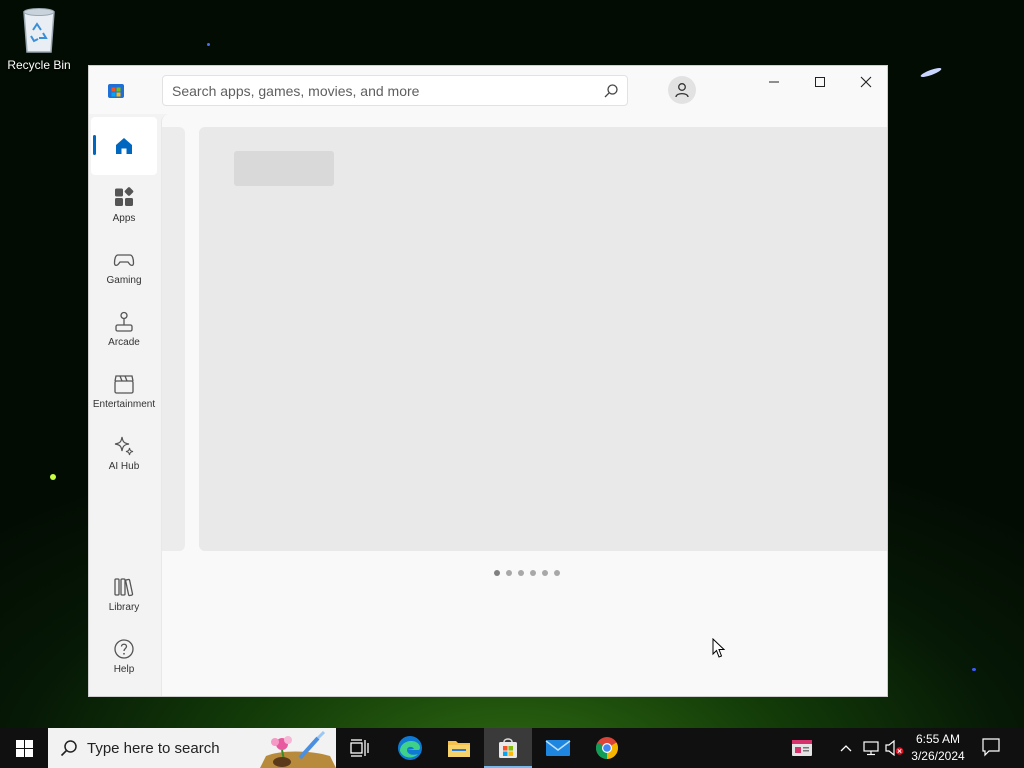 The width and height of the screenshot is (1024, 768). I want to click on loading-skeleton, so click(284, 168).